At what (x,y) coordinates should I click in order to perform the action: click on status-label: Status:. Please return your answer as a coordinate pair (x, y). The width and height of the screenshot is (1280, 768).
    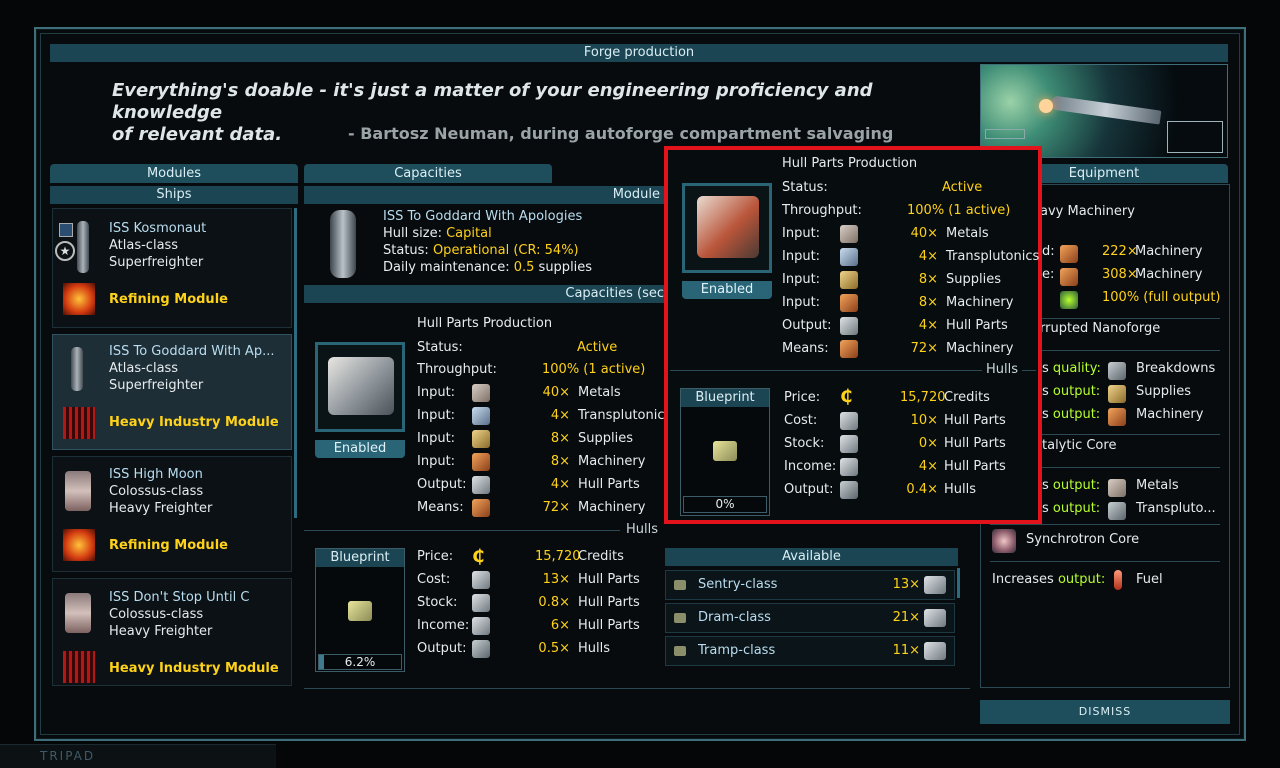
    Looking at the image, I should click on (440, 347).